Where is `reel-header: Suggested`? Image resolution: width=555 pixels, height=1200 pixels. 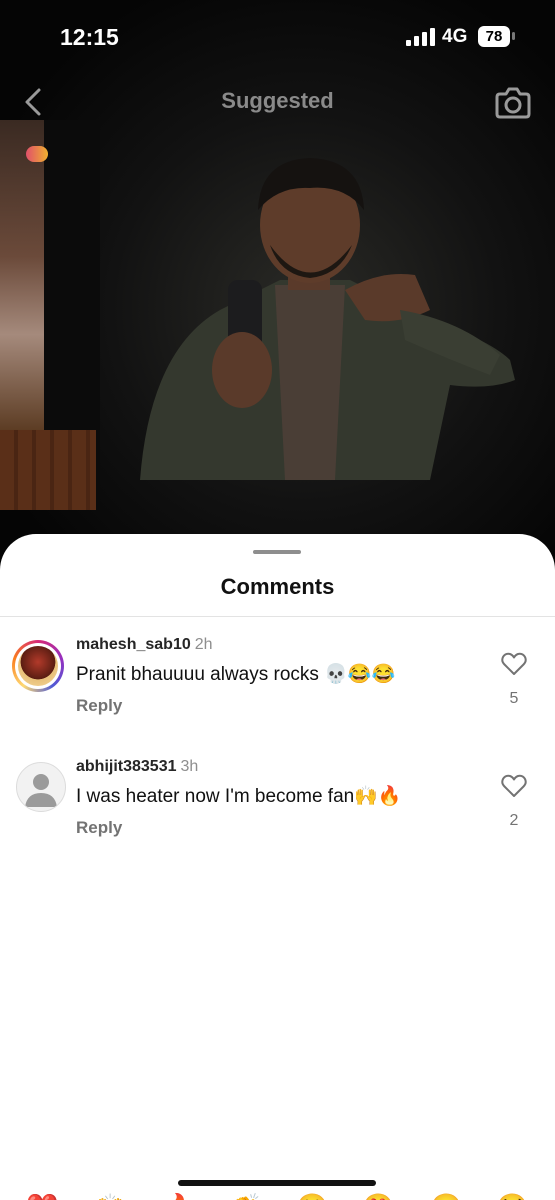 reel-header: Suggested is located at coordinates (277, 102).